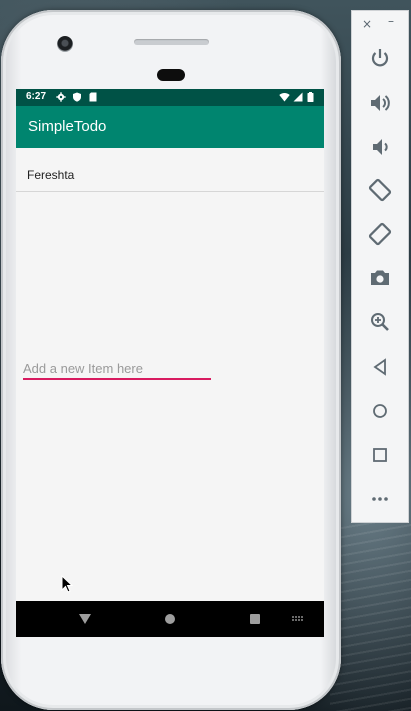 The image size is (411, 711). I want to click on camera-icon, so click(380, 278).